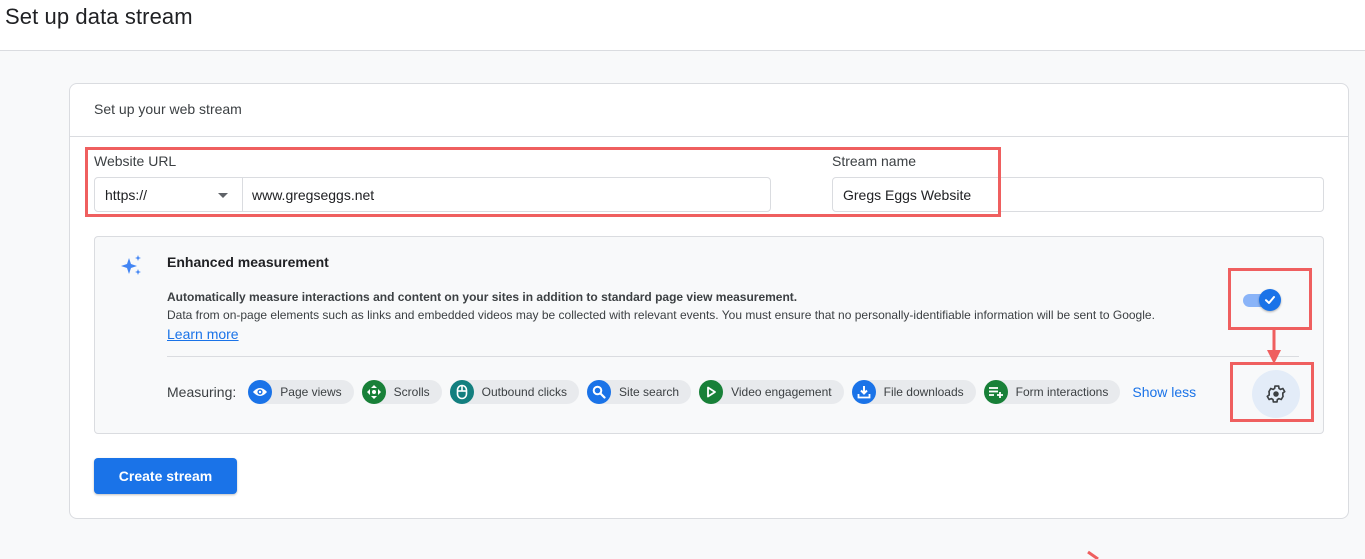 The height and width of the screenshot is (559, 1365). Describe the element at coordinates (260, 392) in the screenshot. I see `eye-icon` at that location.